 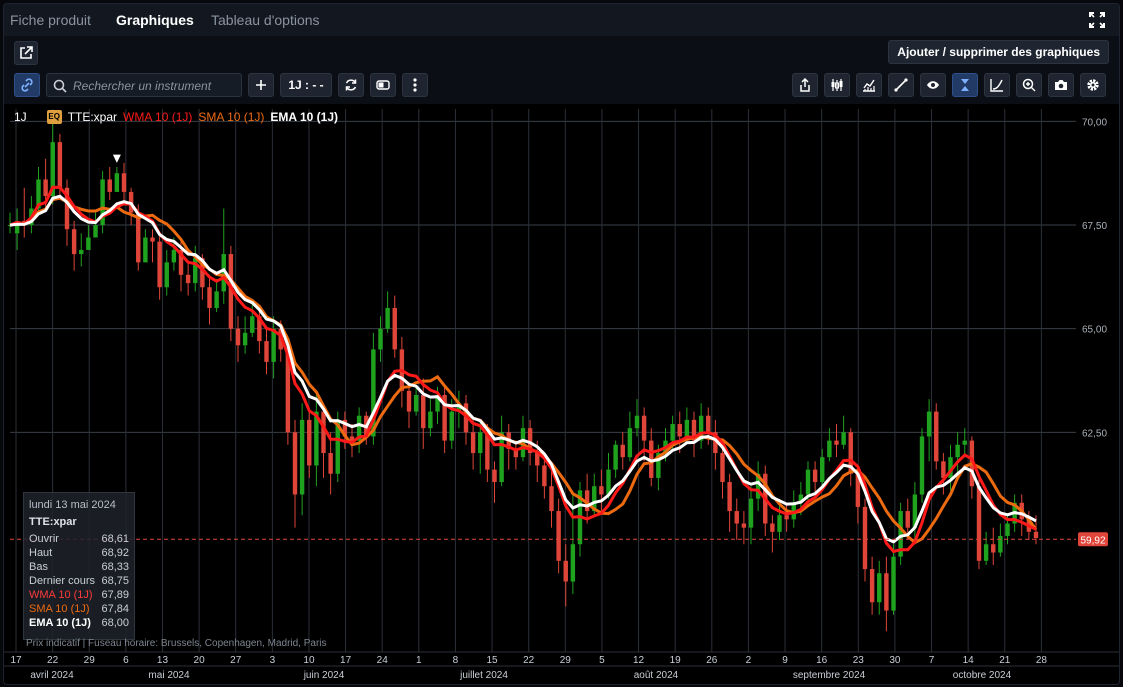 I want to click on refresh-icon, so click(x=351, y=85).